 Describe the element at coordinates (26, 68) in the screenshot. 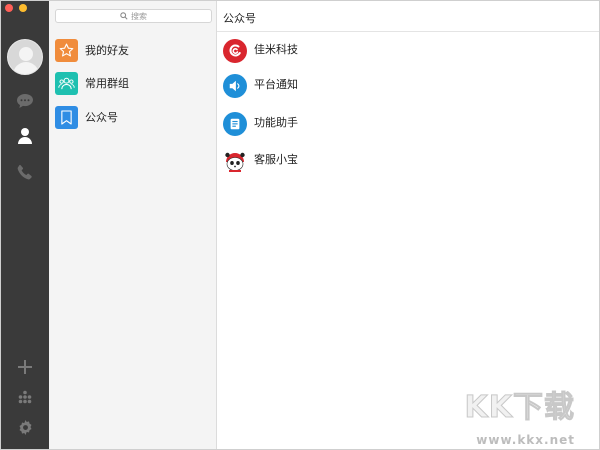

I see `avatar-body` at that location.